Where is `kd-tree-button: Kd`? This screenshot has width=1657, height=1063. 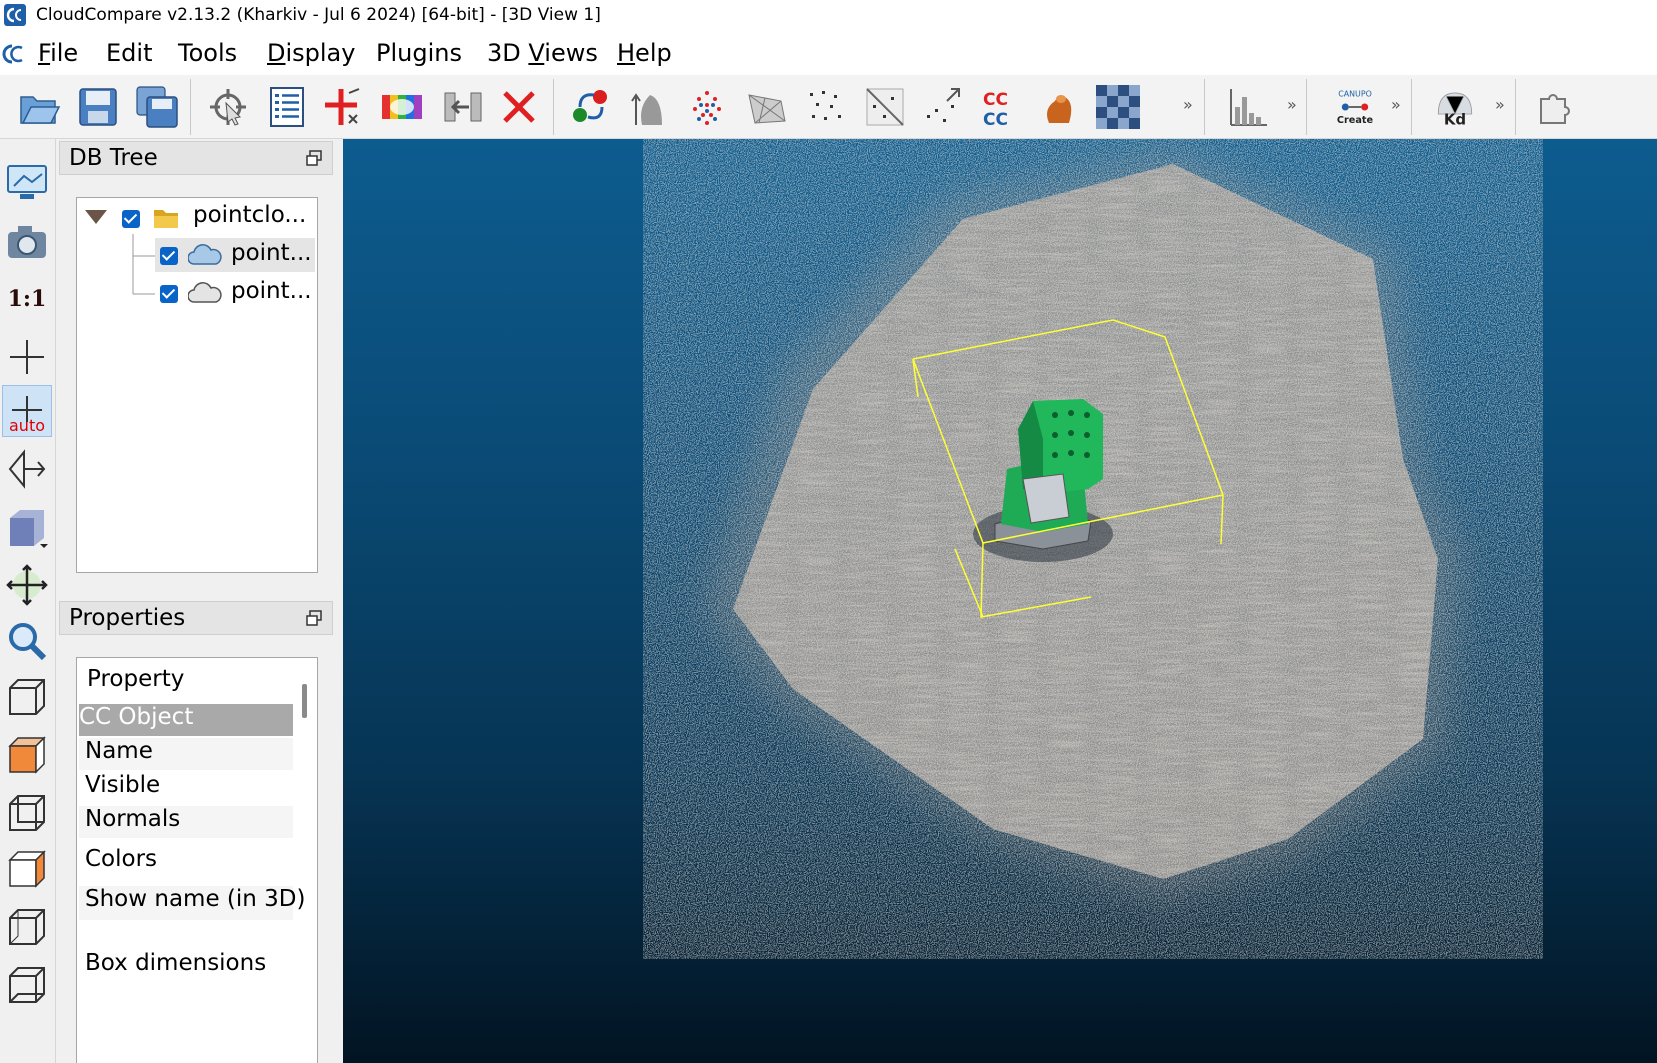
kd-tree-button: Kd is located at coordinates (1455, 107).